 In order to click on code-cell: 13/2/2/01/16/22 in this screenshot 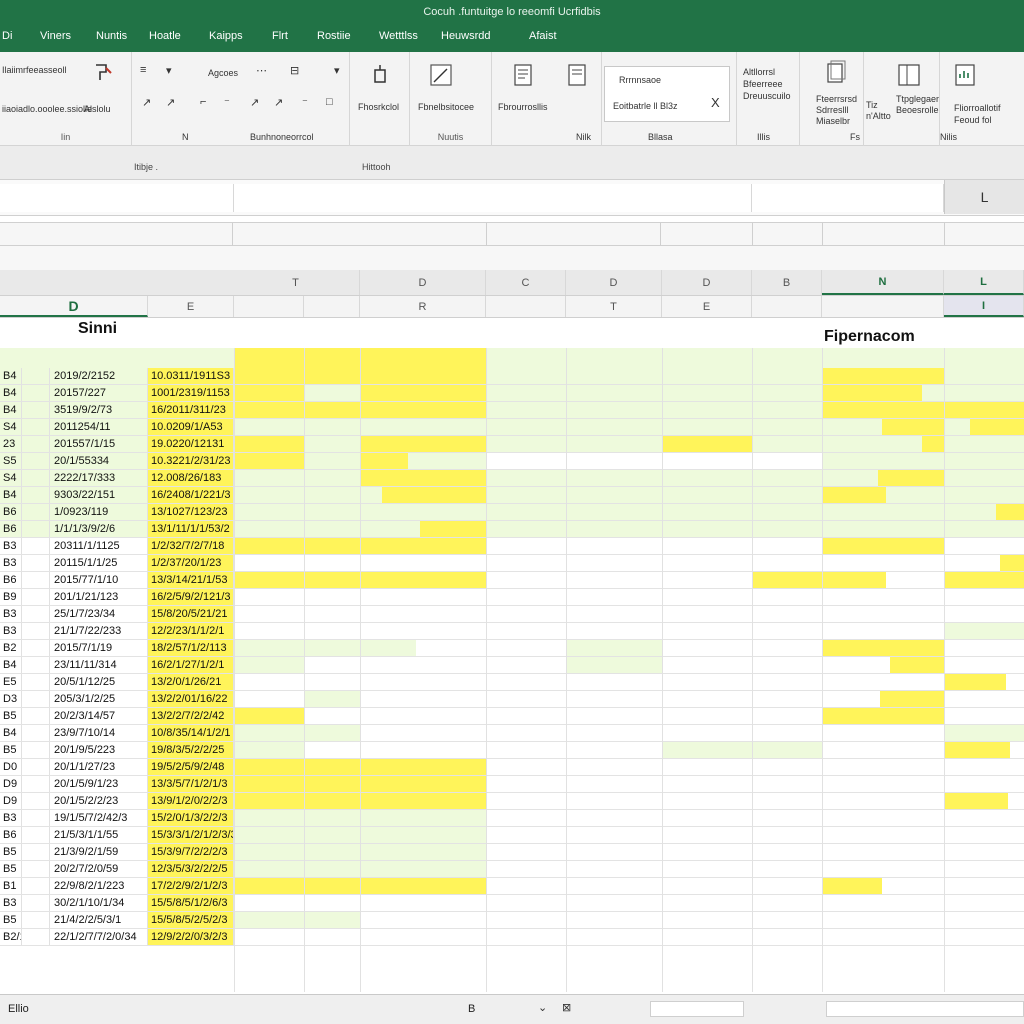, I will do `click(191, 699)`.